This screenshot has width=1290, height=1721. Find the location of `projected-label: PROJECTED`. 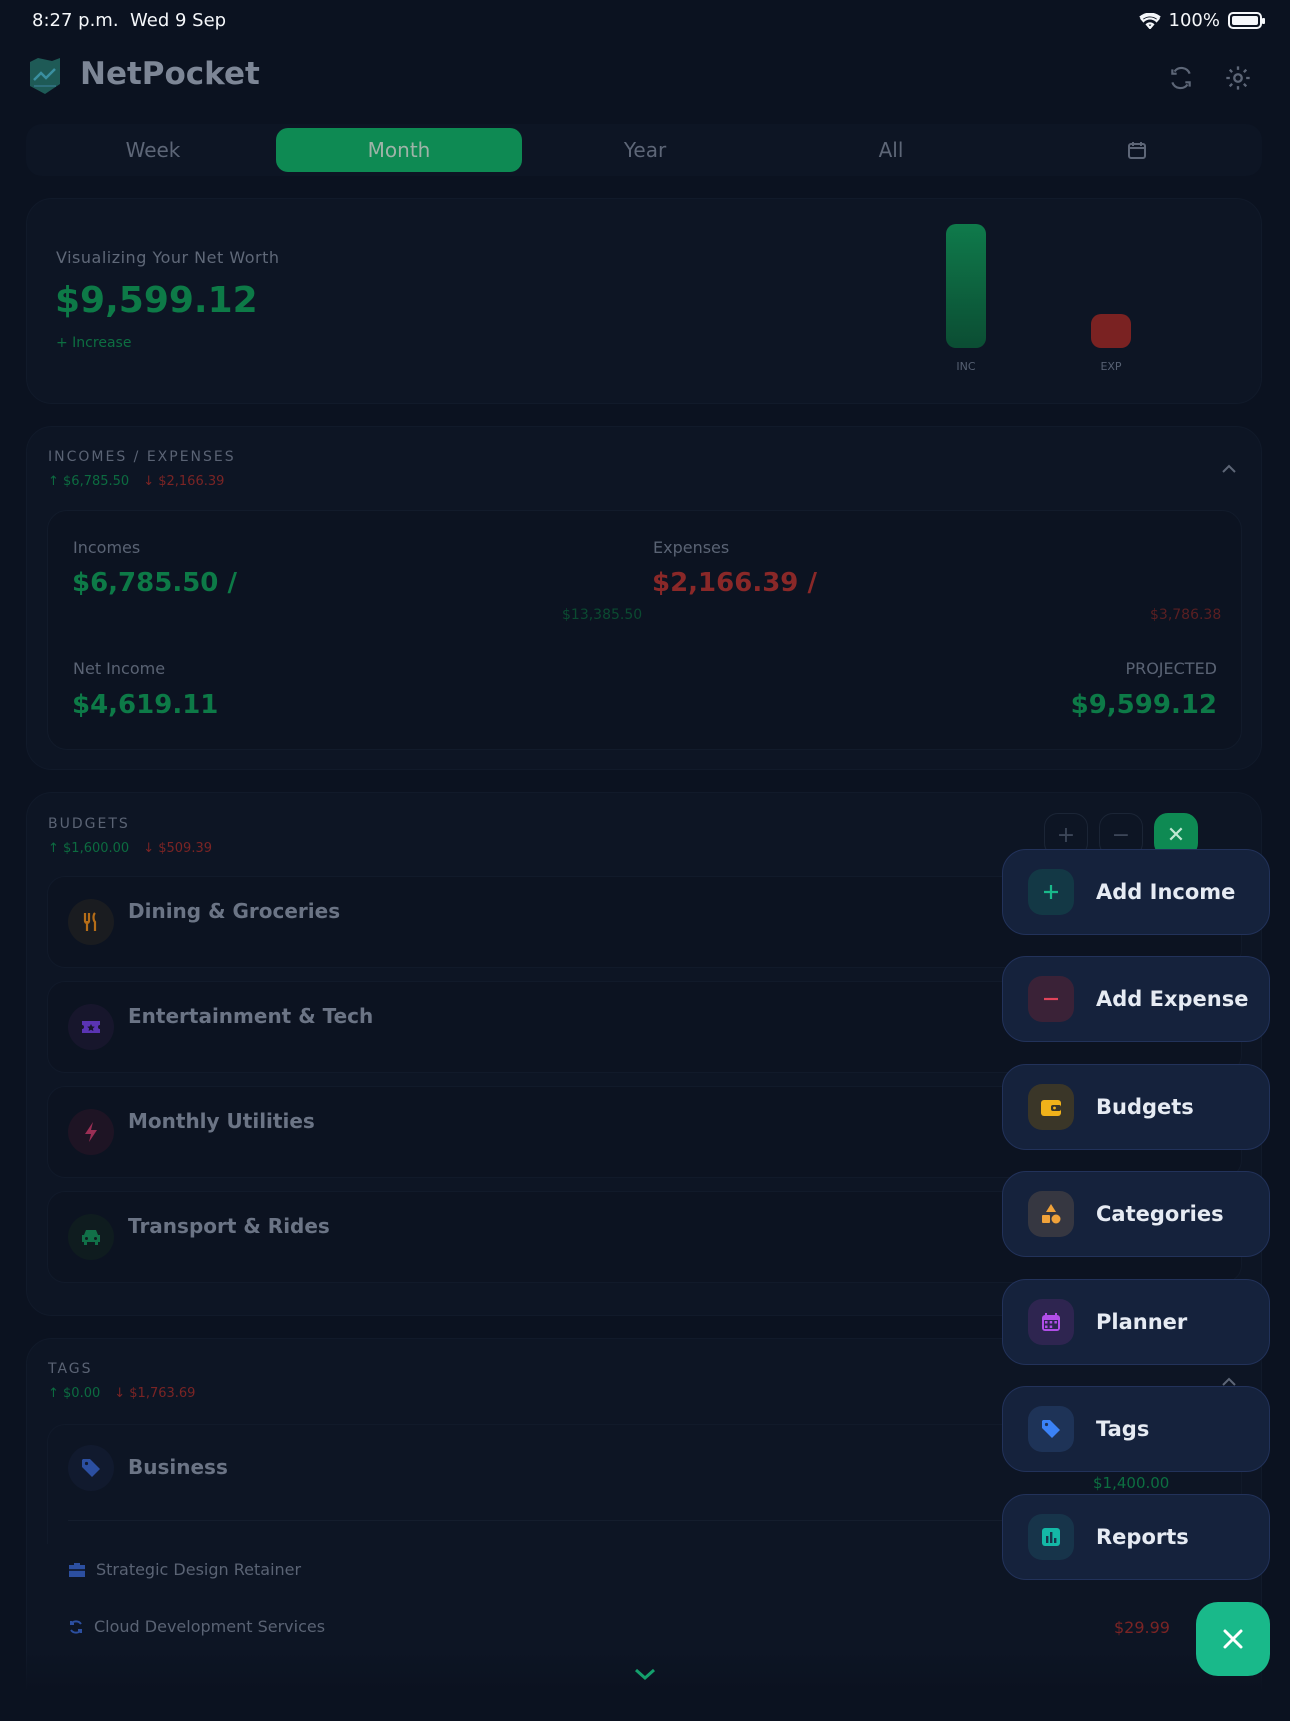

projected-label: PROJECTED is located at coordinates (1171, 668).